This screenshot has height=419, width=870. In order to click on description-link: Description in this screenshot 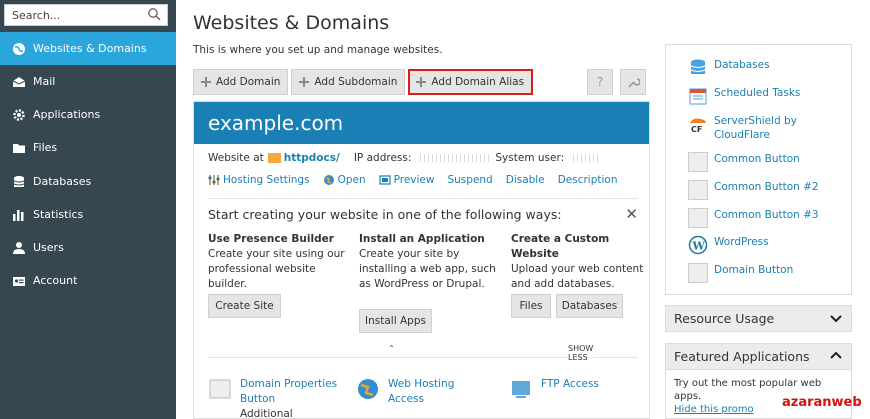, I will do `click(588, 180)`.